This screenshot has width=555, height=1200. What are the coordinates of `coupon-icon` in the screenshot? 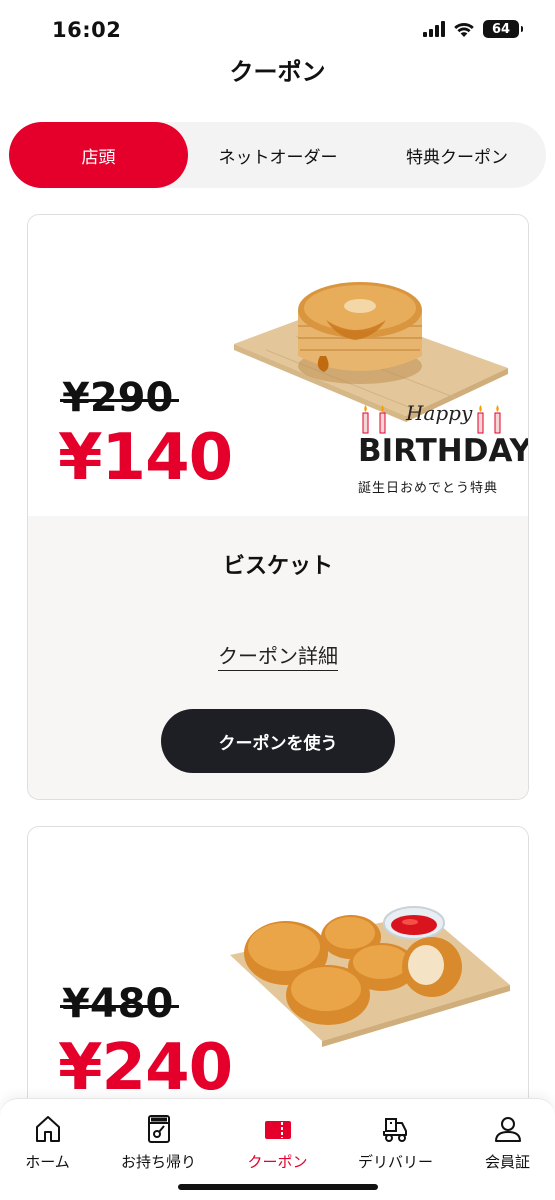 It's located at (277, 1130).